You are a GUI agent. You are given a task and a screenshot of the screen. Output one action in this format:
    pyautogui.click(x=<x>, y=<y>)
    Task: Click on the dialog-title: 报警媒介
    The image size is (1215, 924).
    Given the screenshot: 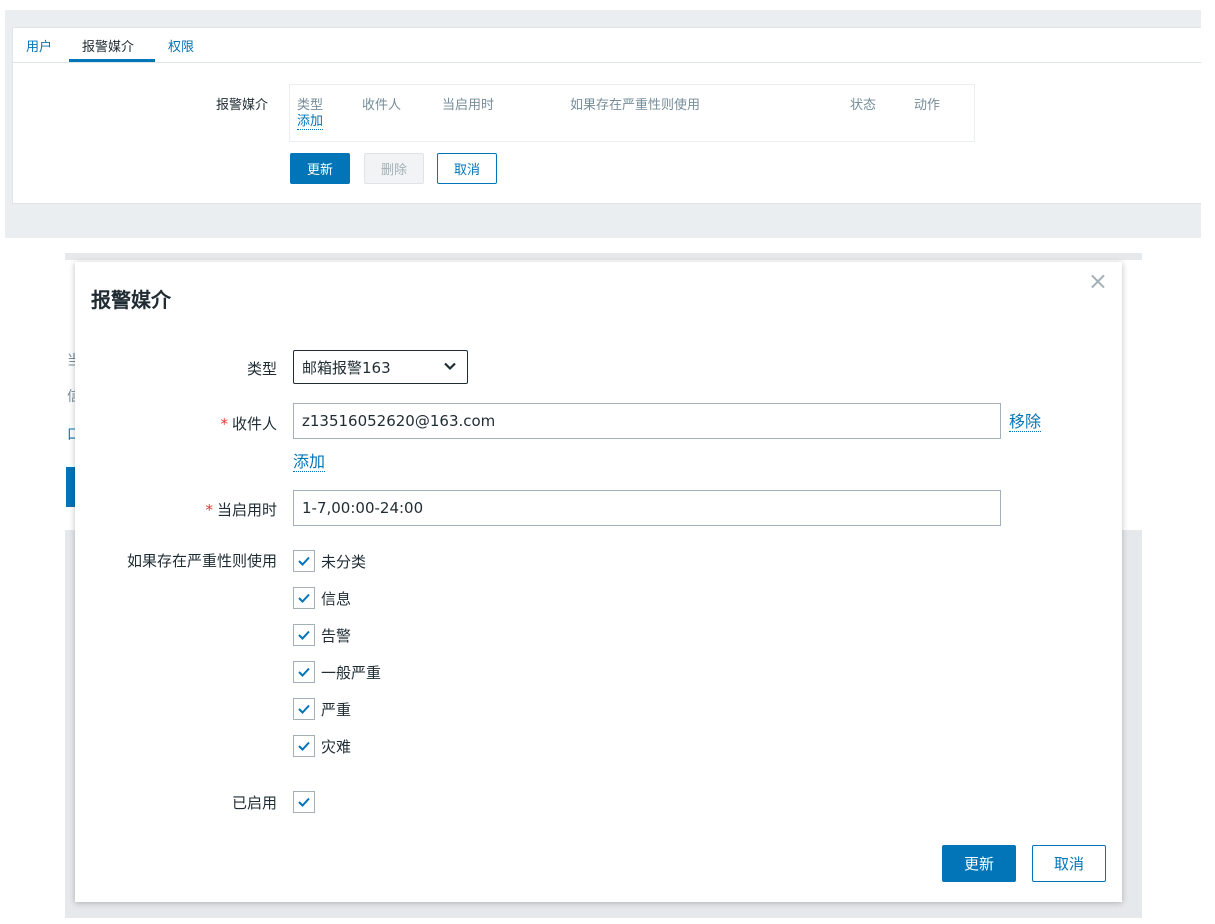 What is the action you would take?
    pyautogui.click(x=131, y=300)
    